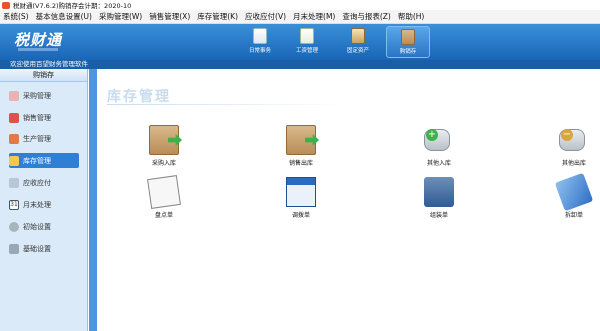  I want to click on brand-underline, so click(38, 49).